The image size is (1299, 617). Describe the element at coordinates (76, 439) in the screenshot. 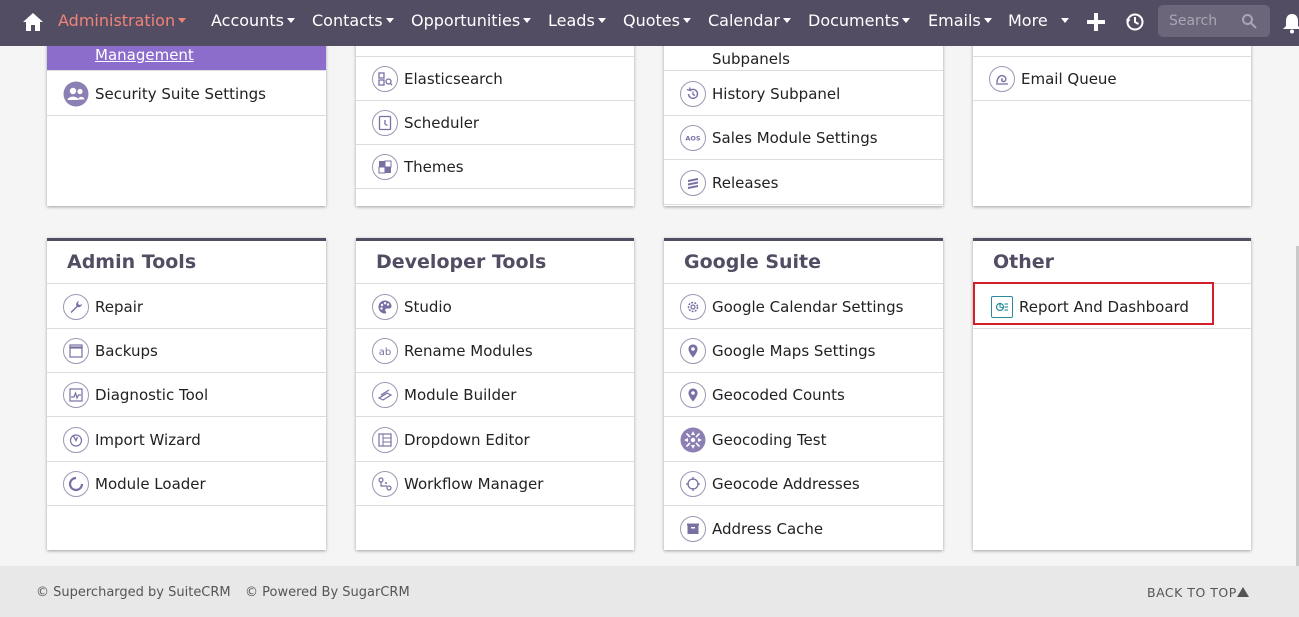

I see `import-wizard-icon` at that location.